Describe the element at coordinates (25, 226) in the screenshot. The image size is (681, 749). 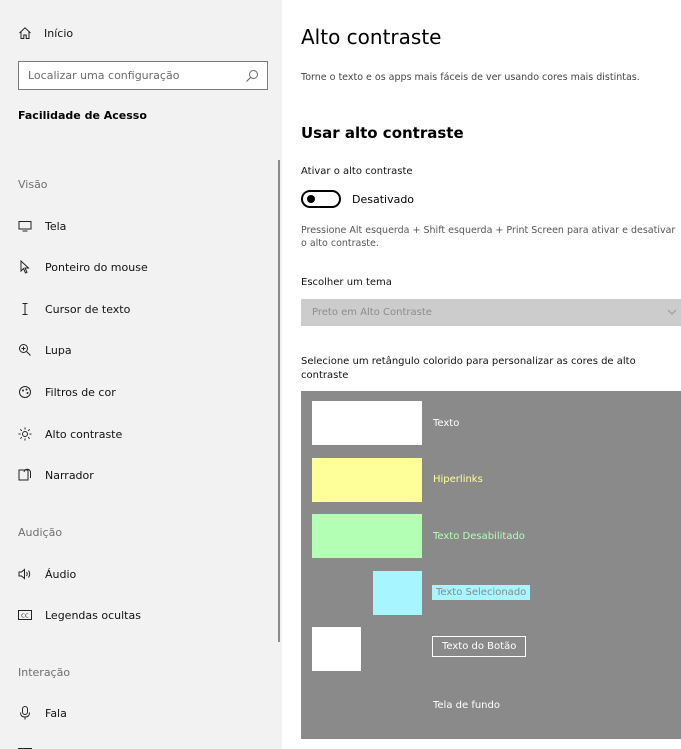
I see `monitor-icon` at that location.